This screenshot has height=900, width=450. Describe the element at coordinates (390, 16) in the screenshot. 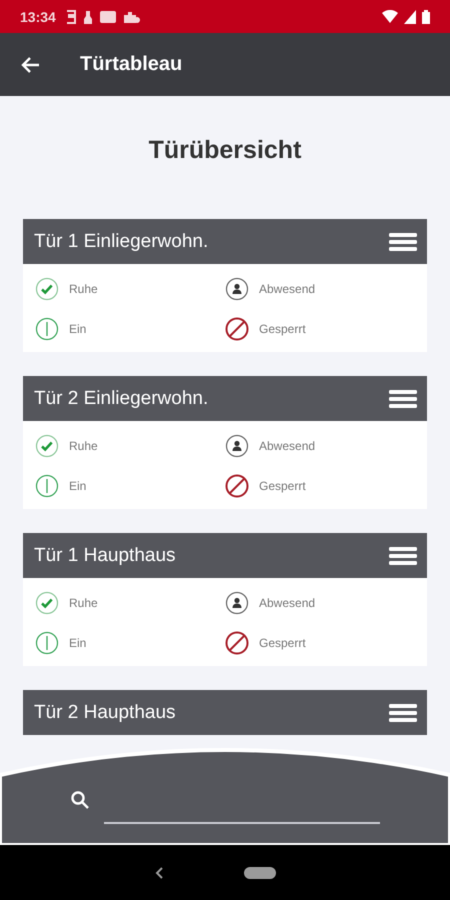

I see `wifi-icon` at that location.